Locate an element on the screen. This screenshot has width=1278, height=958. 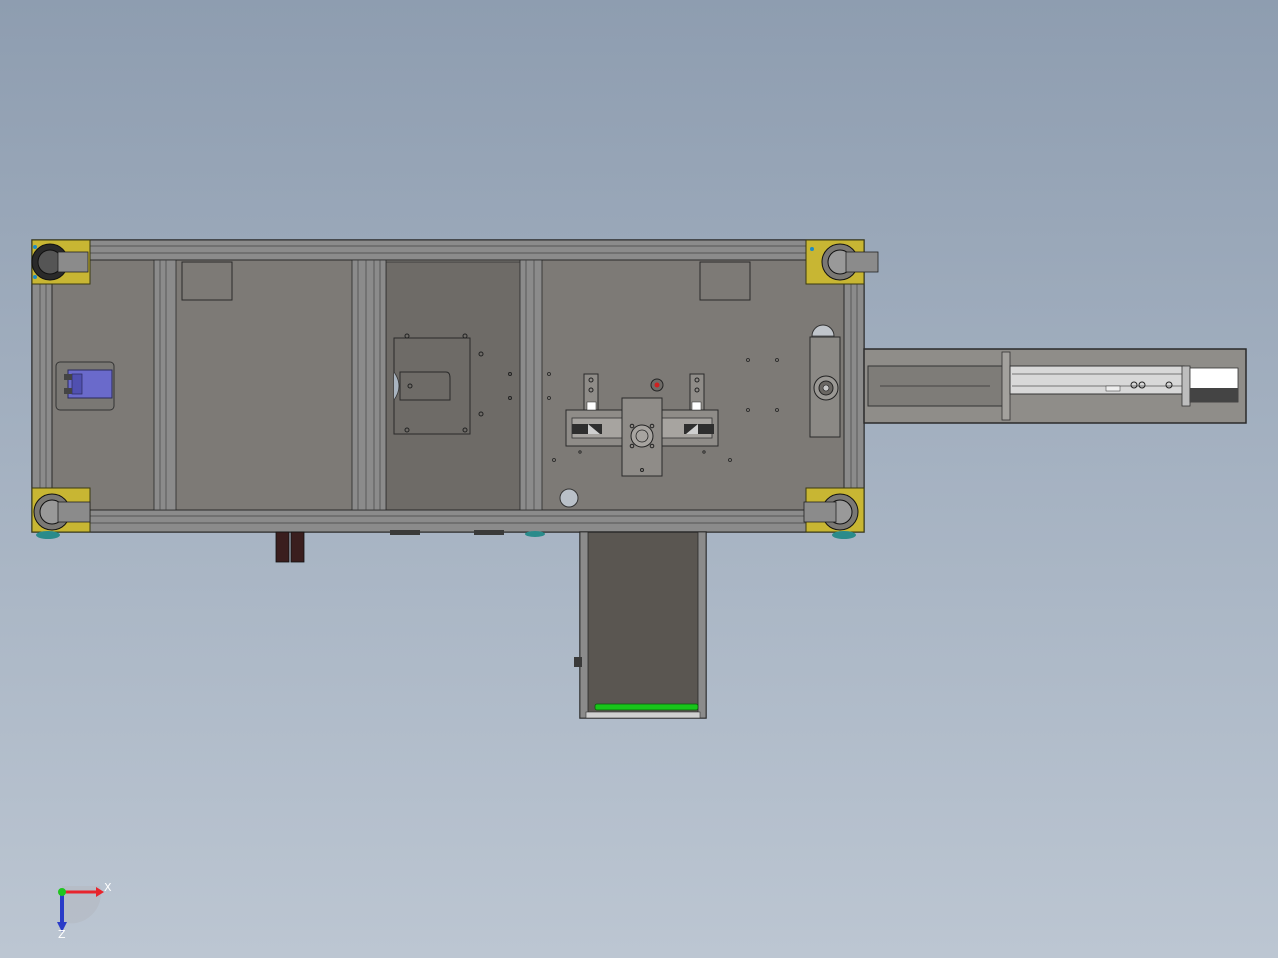
caster-bottom-left is located at coordinates (61, 513).